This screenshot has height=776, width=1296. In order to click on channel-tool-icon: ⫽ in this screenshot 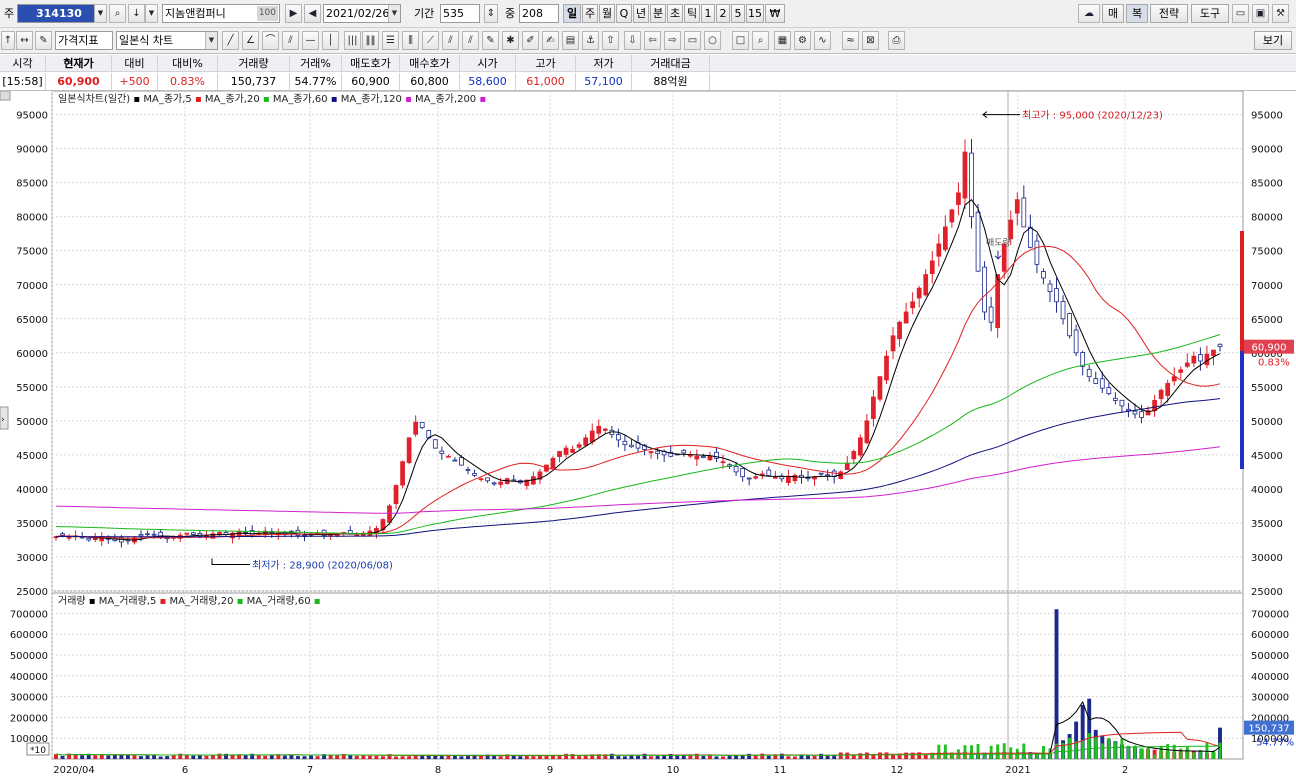, I will do `click(450, 40)`.